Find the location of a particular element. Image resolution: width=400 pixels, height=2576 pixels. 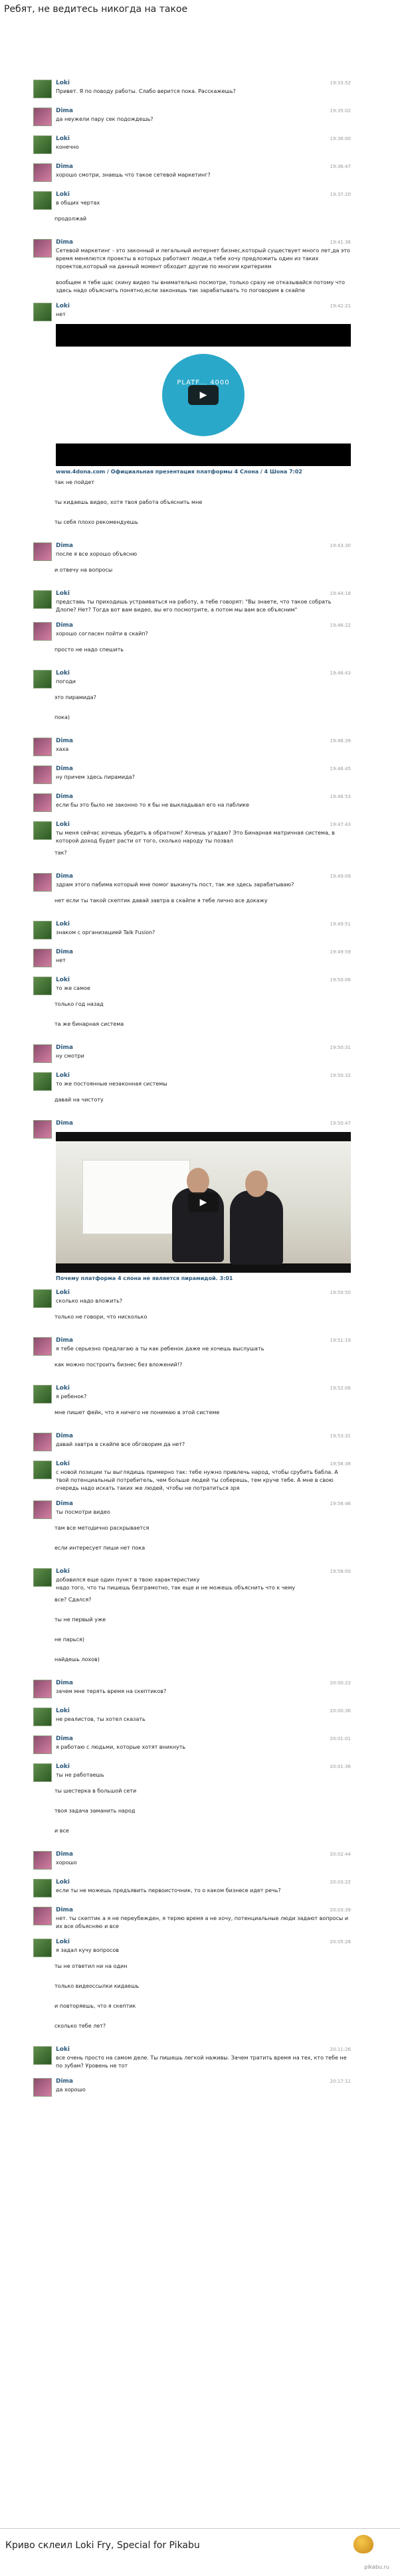

message-content: просто не надо спешить is located at coordinates (202, 652).